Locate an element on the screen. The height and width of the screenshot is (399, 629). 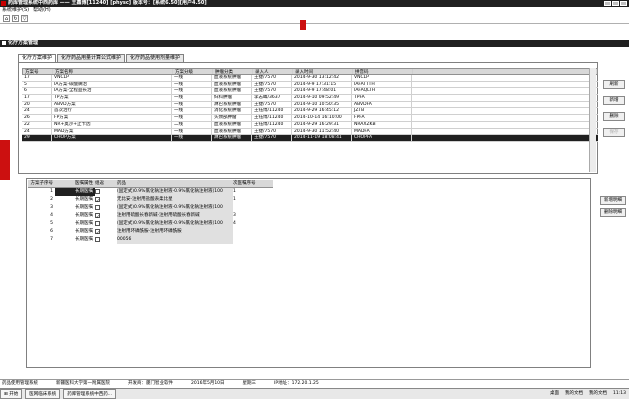
drug-cell: 00056 is located at coordinates (175, 240).